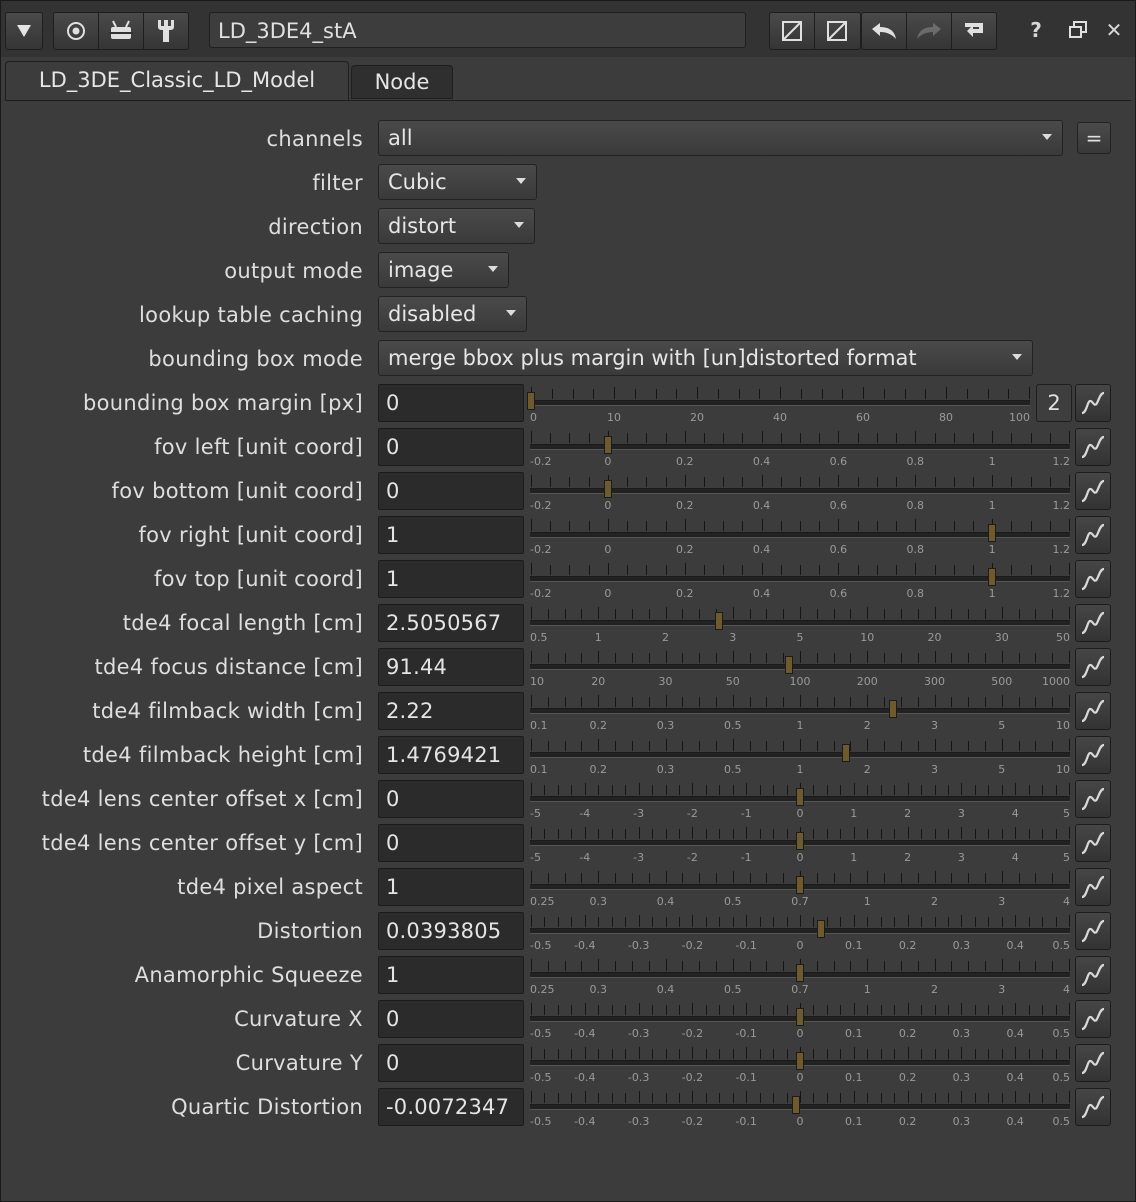  What do you see at coordinates (24, 31) in the screenshot?
I see `collapse-button` at bounding box center [24, 31].